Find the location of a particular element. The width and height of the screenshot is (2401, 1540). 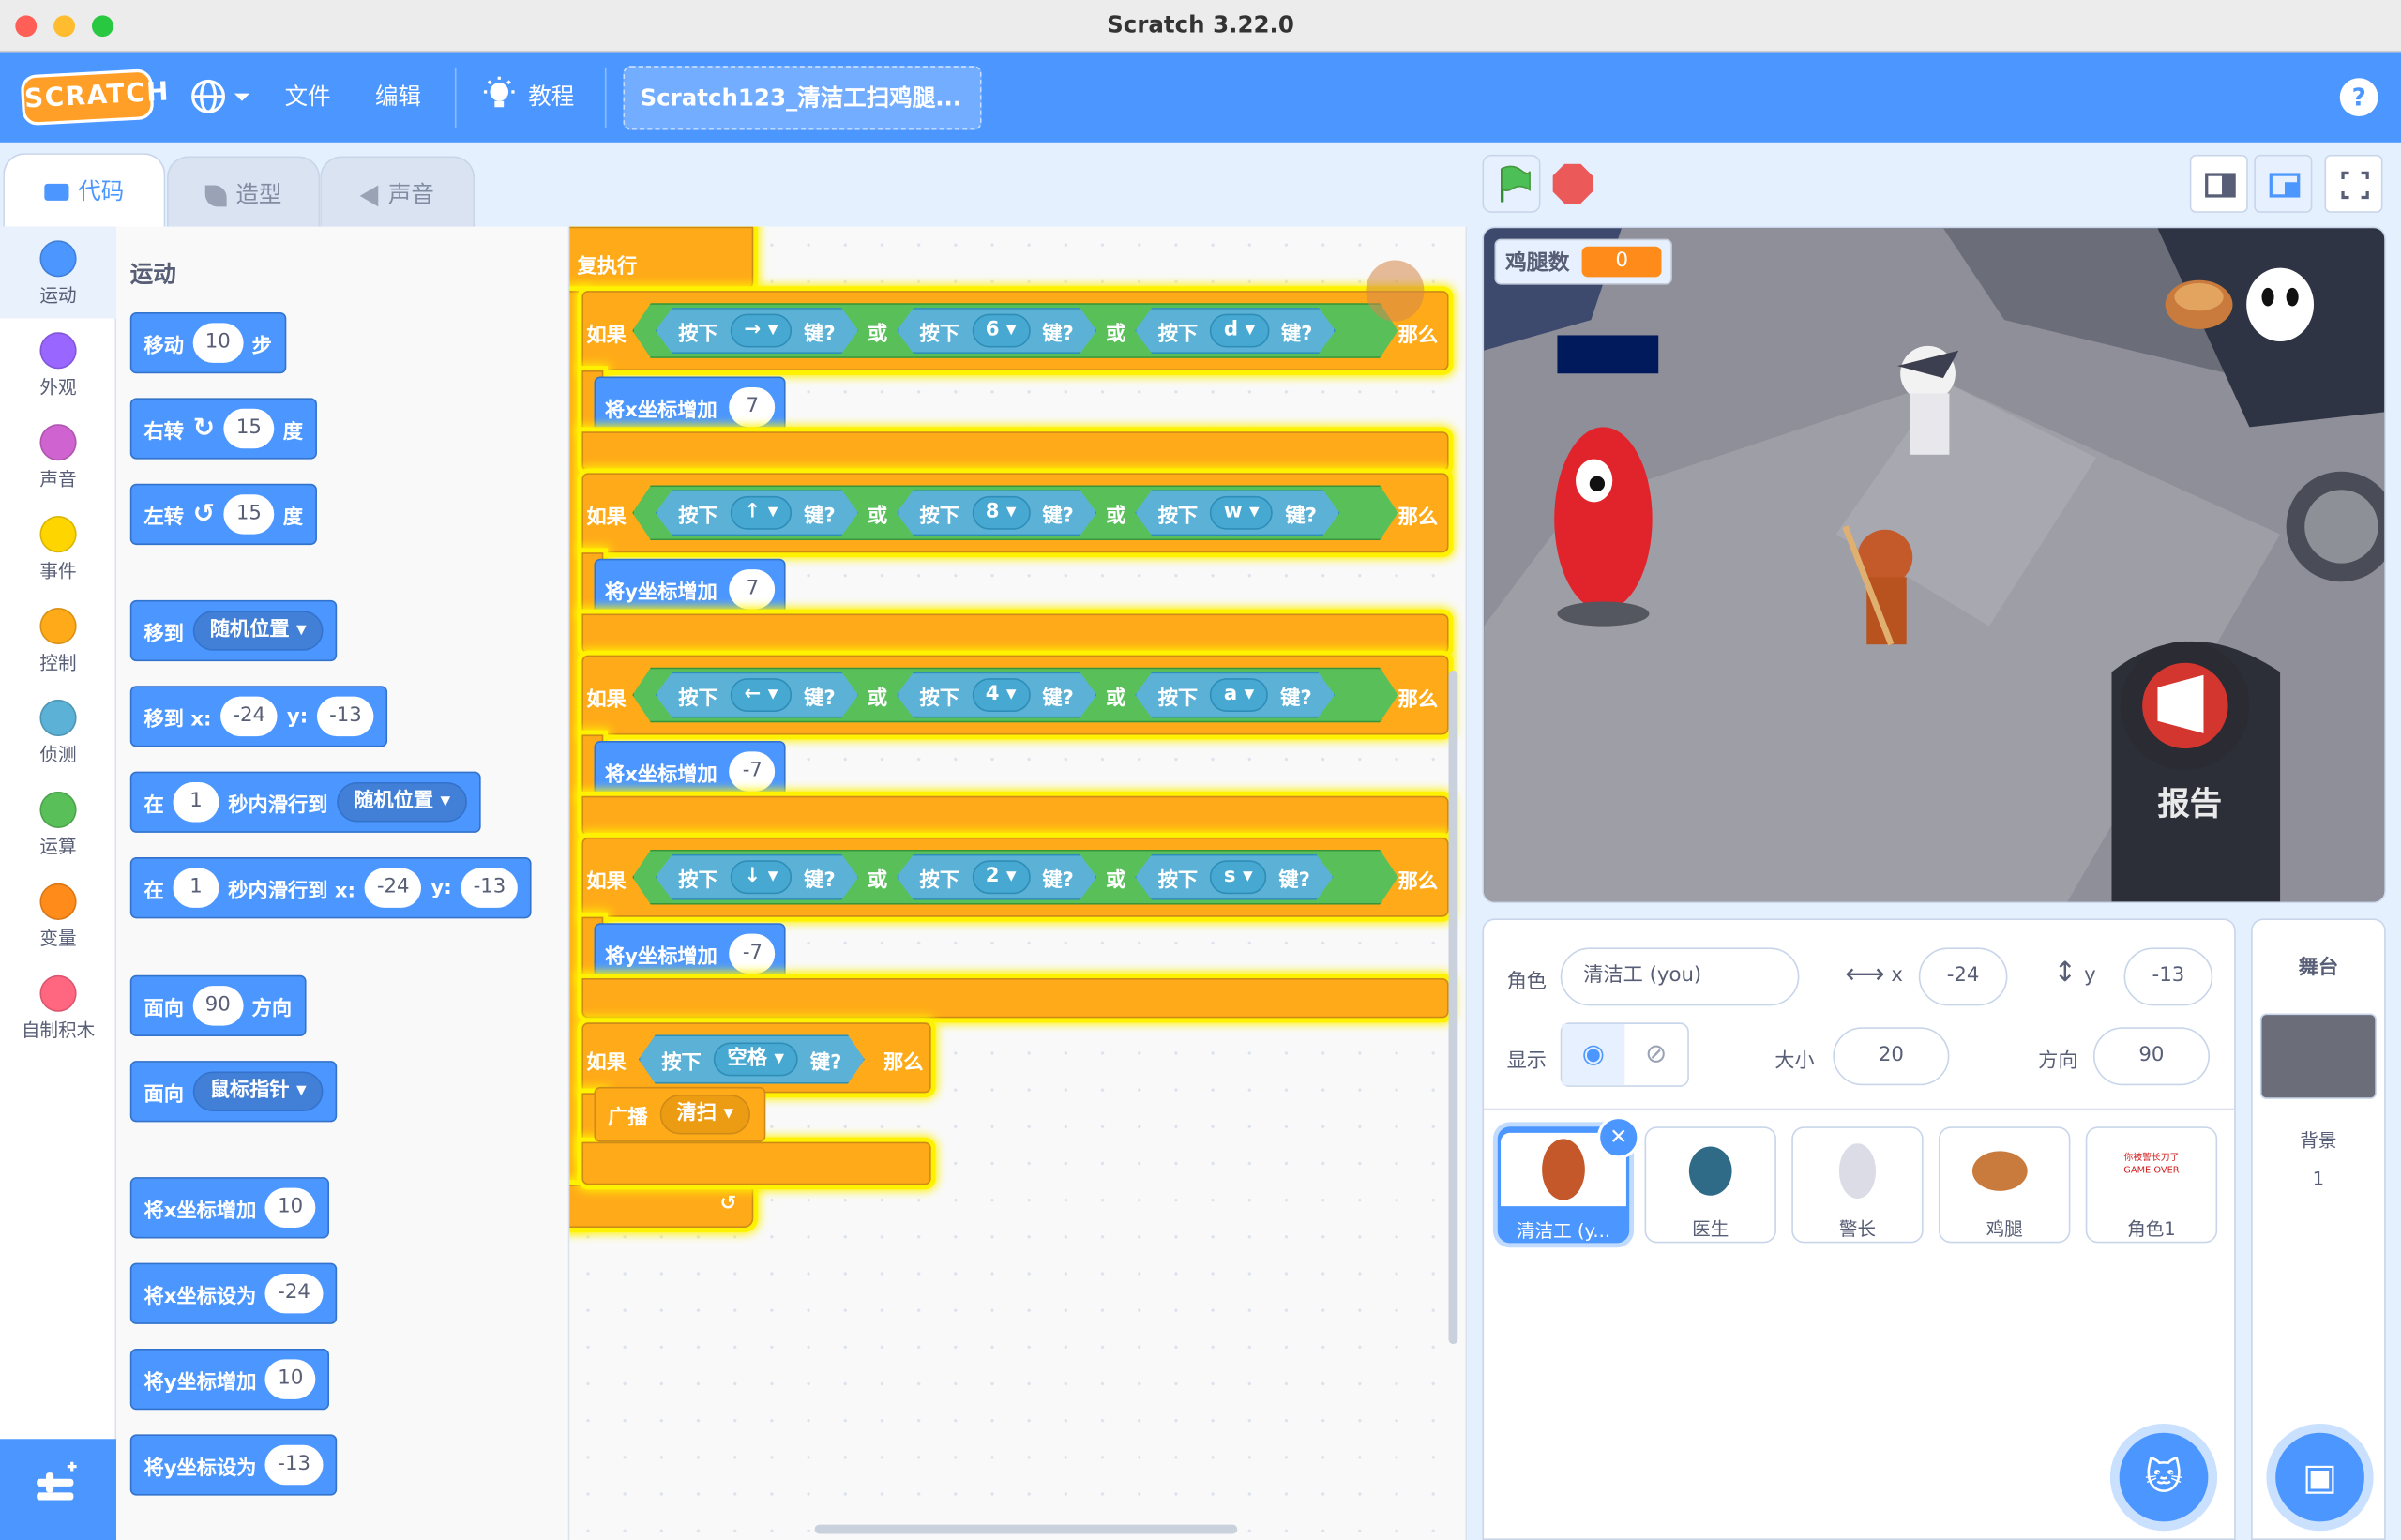

tutorials-menu: 教程 is located at coordinates (528, 94).